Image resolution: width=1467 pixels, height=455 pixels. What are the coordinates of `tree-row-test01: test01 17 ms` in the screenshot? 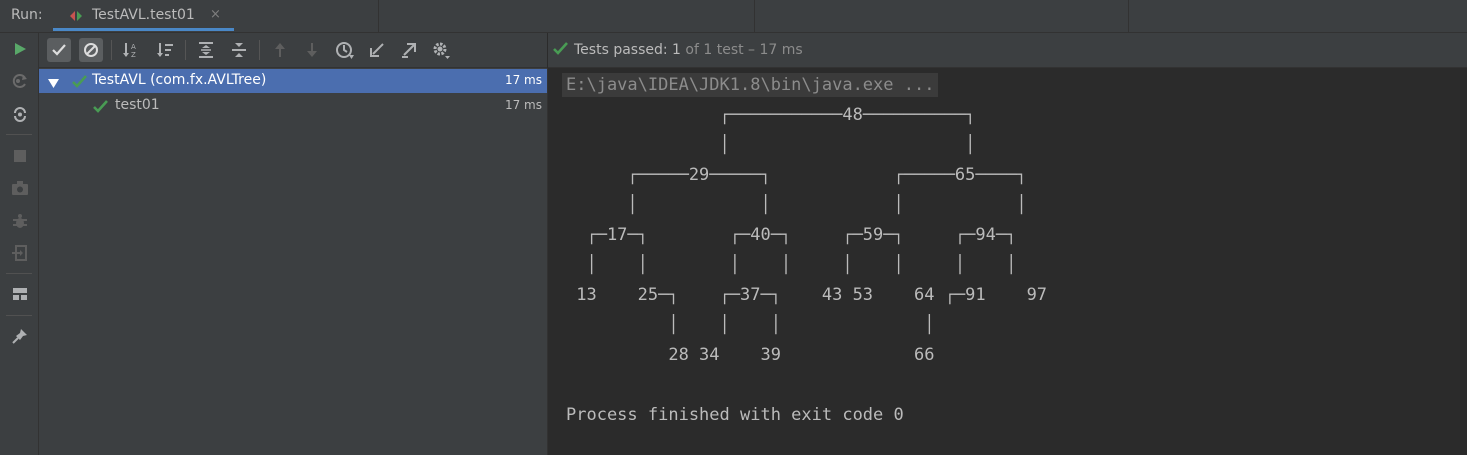 It's located at (293, 106).